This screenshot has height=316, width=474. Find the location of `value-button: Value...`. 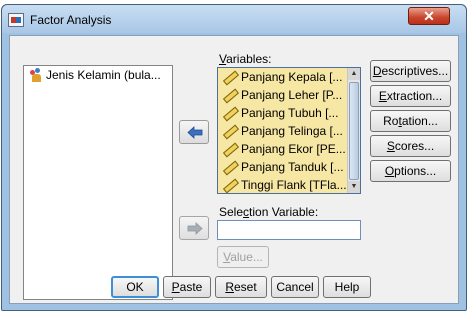

value-button: Value... is located at coordinates (243, 257).